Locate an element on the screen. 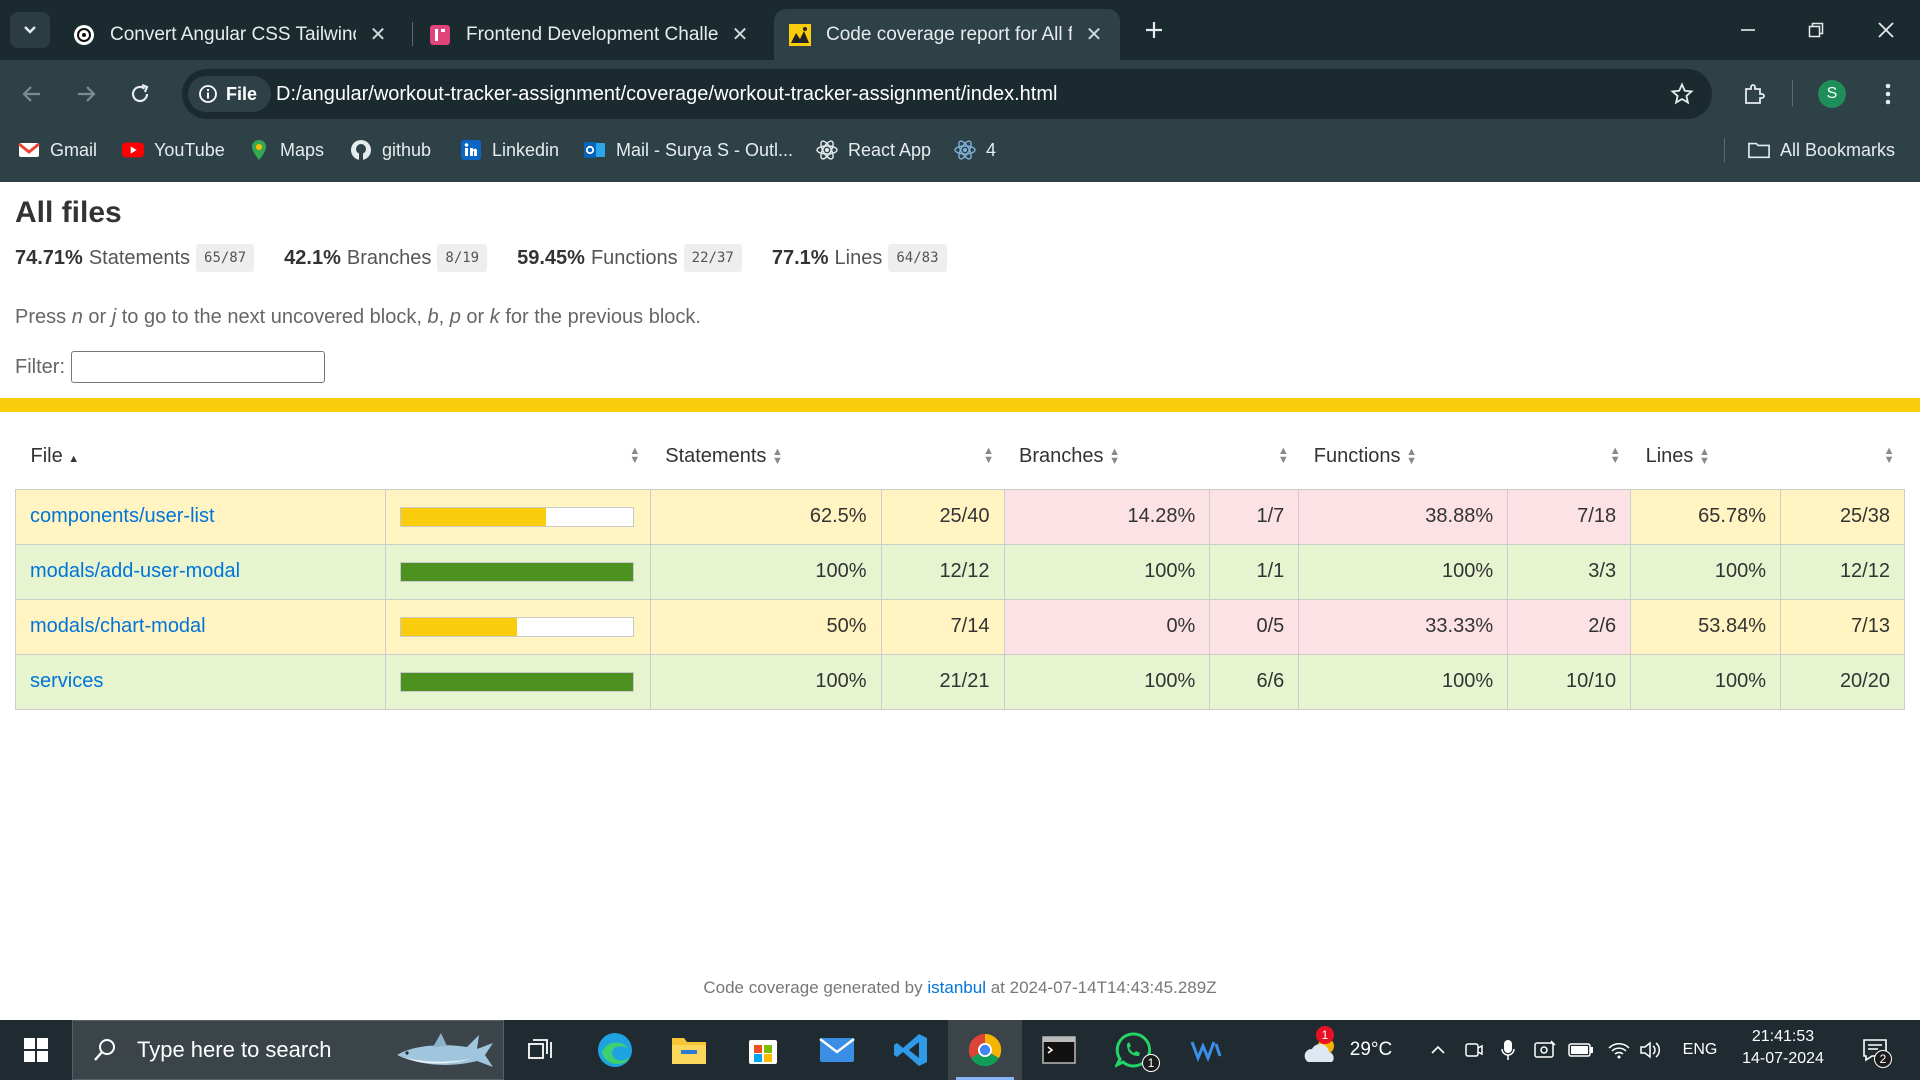 Image resolution: width=1920 pixels, height=1080 pixels. show-hidden-icons-button is located at coordinates (1438, 1050).